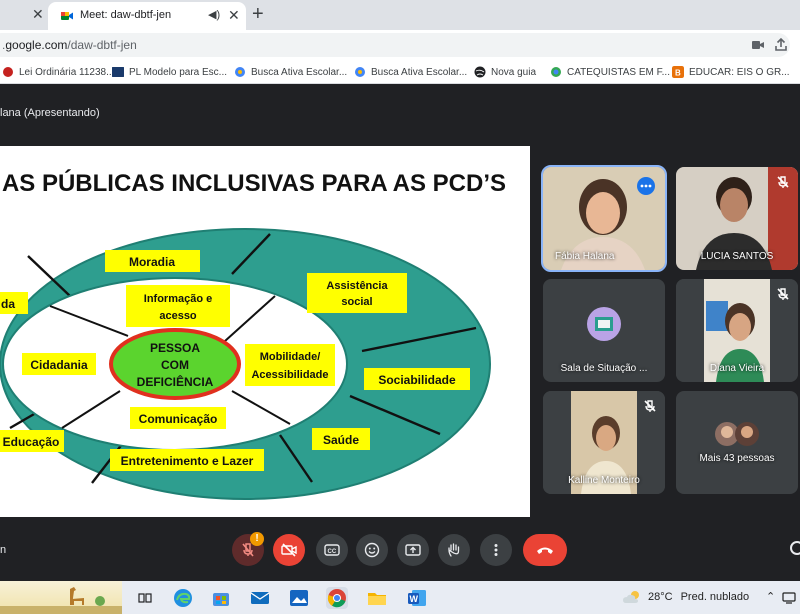  Describe the element at coordinates (214, 14) in the screenshot. I see `speaker-icon: ◀)` at that location.